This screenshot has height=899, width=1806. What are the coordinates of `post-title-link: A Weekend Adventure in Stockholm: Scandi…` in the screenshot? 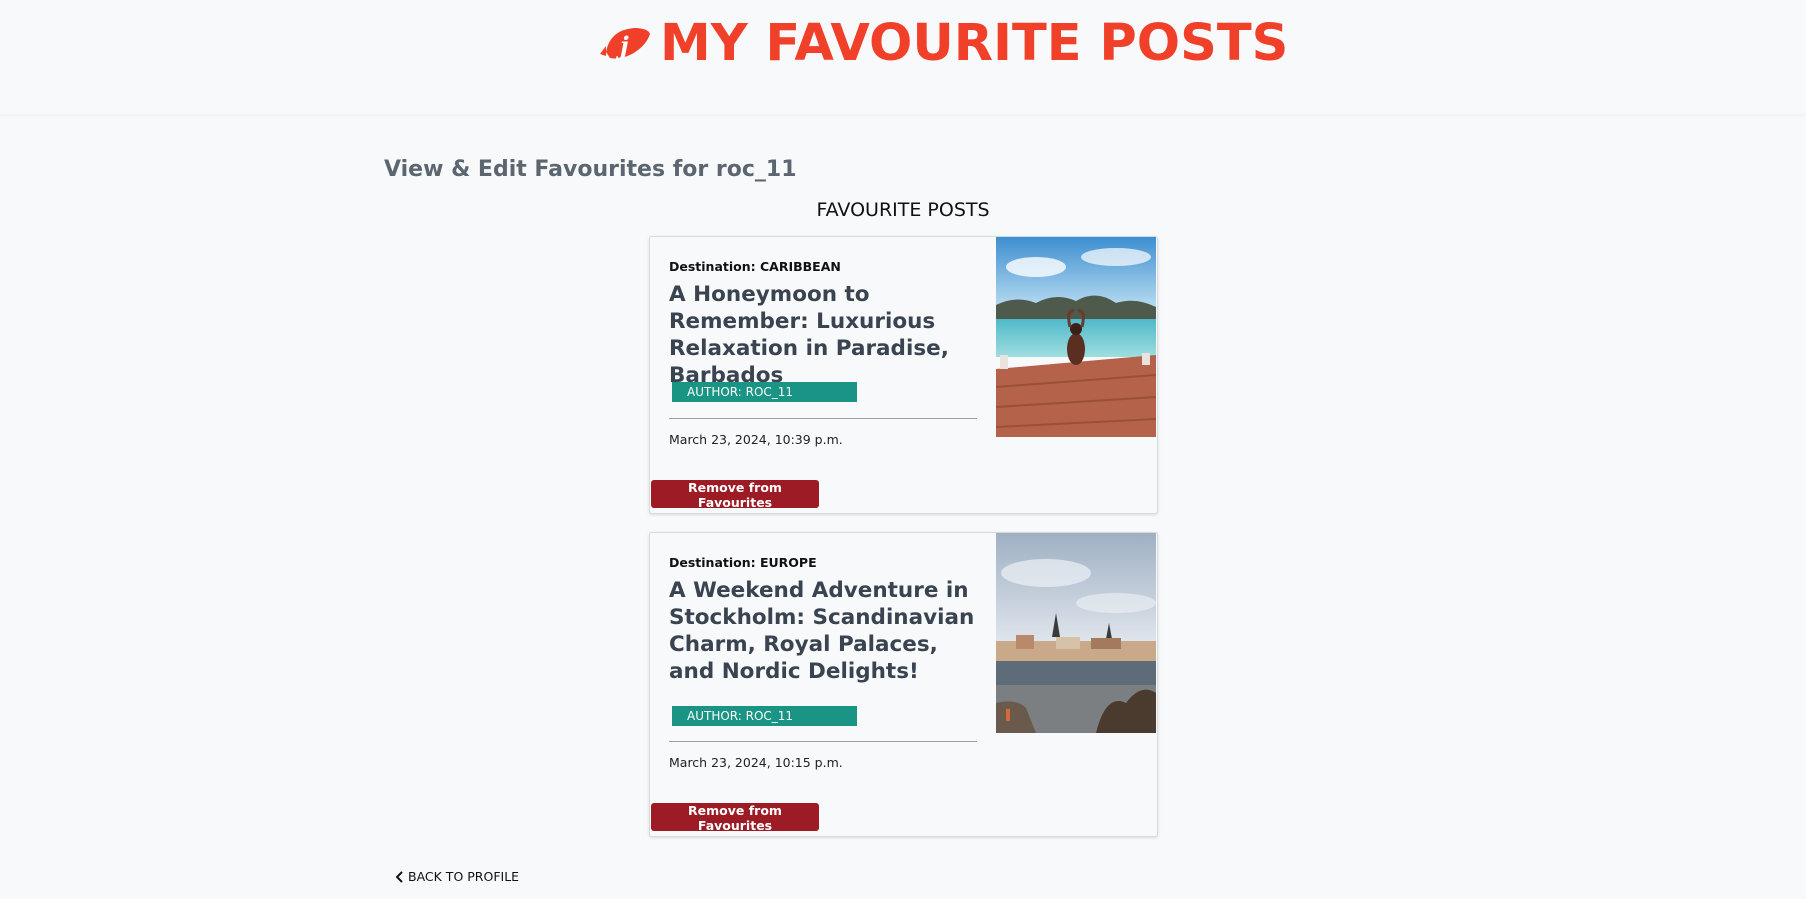 It's located at (824, 631).